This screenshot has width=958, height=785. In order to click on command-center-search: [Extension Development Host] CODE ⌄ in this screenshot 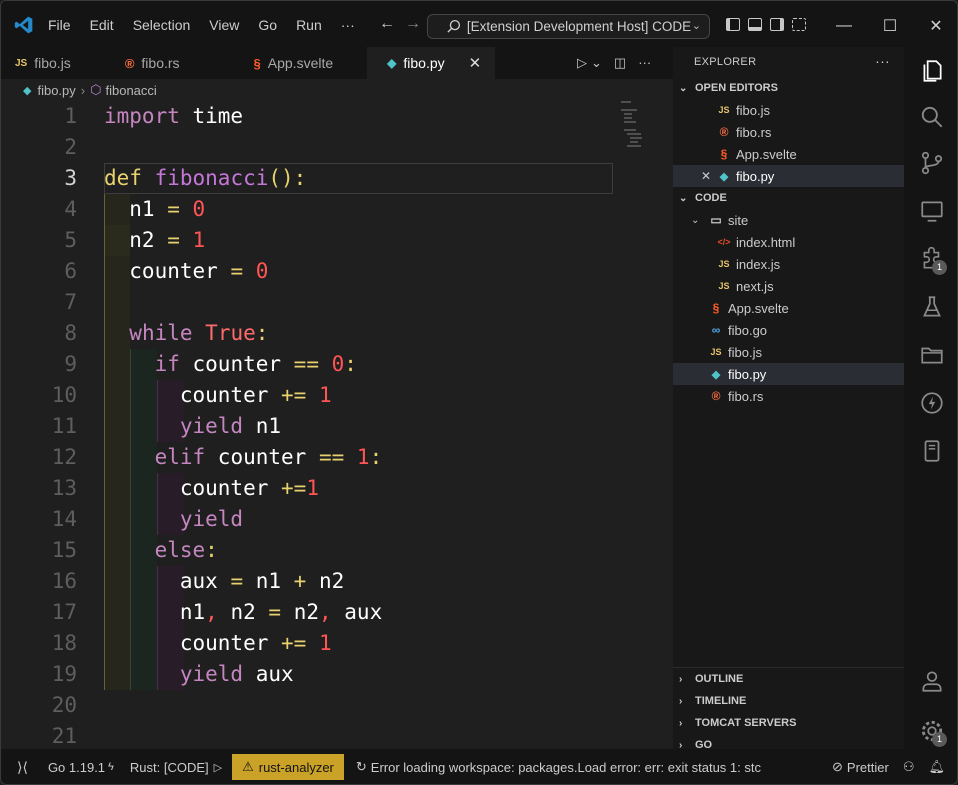, I will do `click(568, 26)`.